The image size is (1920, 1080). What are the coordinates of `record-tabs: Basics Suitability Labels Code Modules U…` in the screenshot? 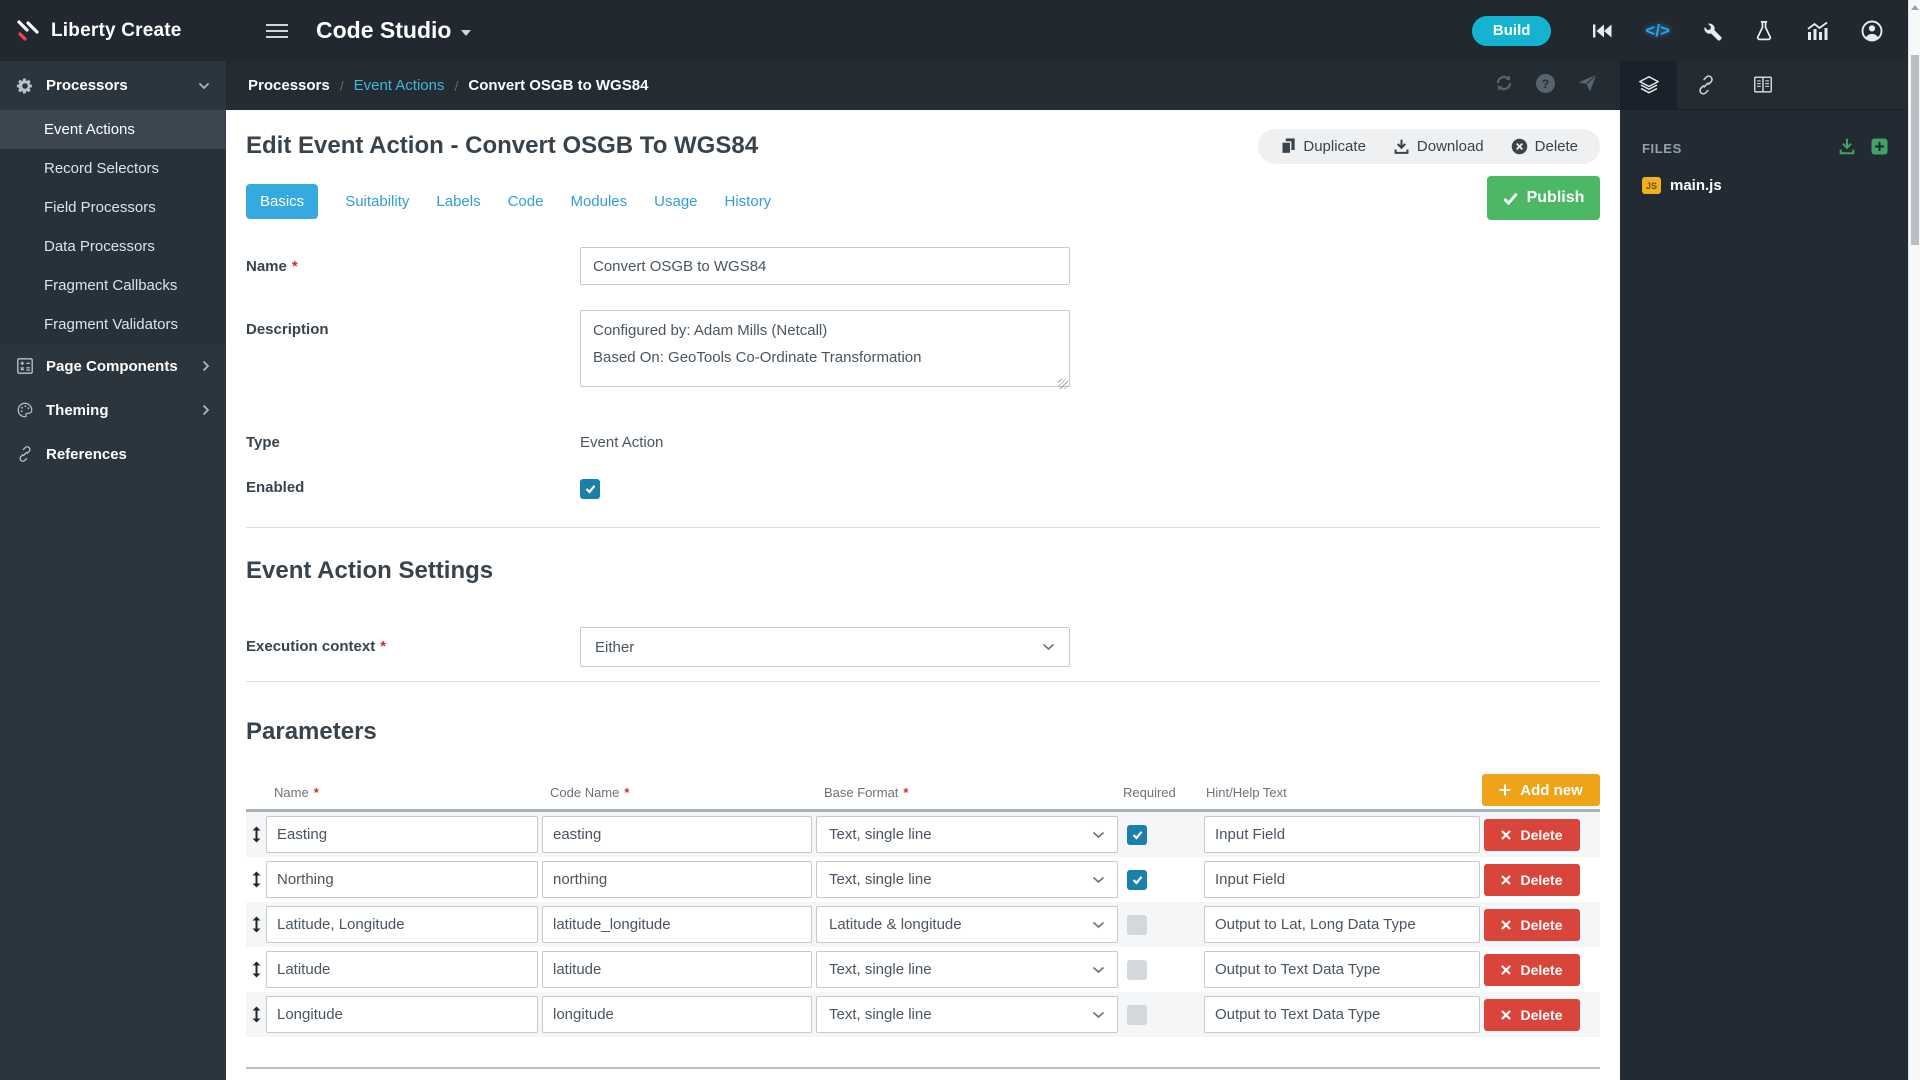 It's located at (923, 198).